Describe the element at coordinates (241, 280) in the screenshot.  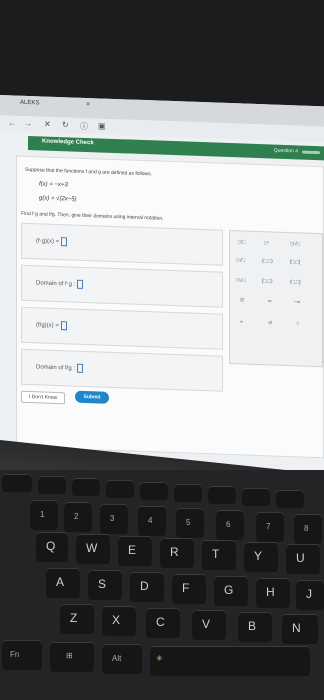
I see `keypad-union: □∪□` at that location.